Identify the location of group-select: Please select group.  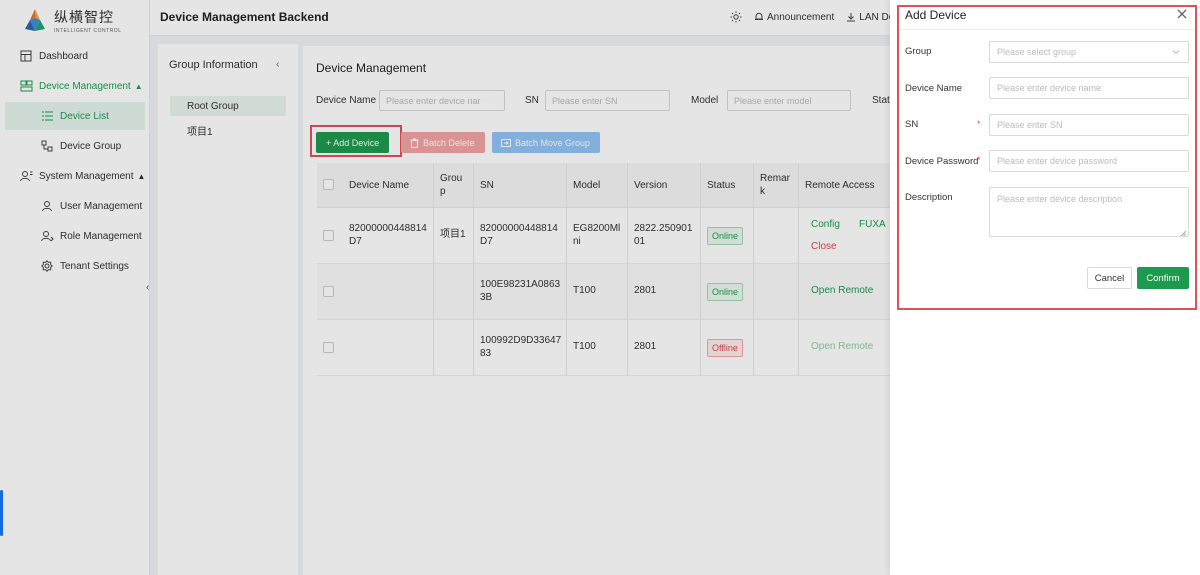
(1089, 52).